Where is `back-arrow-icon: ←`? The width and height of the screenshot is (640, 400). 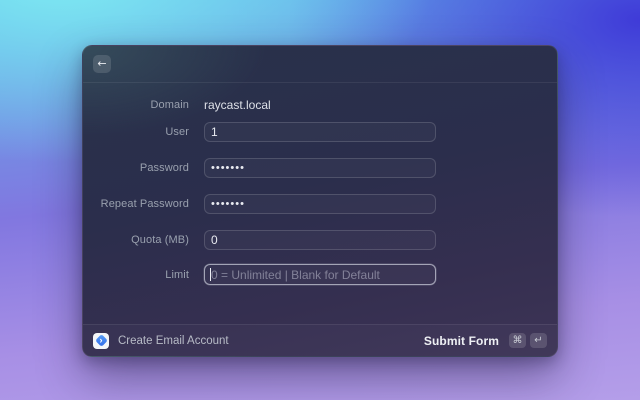
back-arrow-icon: ← is located at coordinates (102, 63).